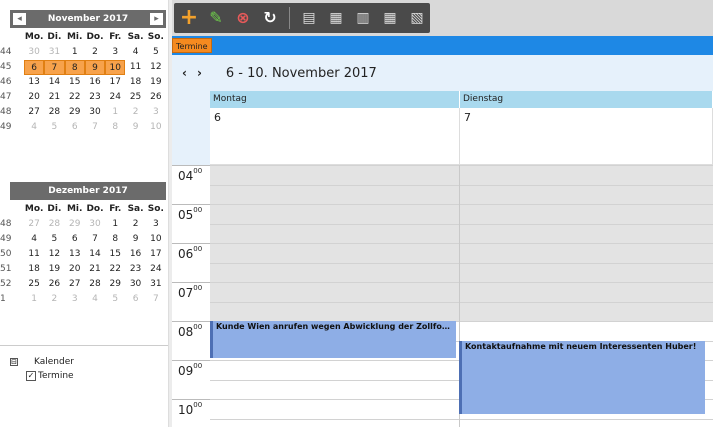 Image resolution: width=713 pixels, height=427 pixels. I want to click on calendar-day: 23, so click(95, 97).